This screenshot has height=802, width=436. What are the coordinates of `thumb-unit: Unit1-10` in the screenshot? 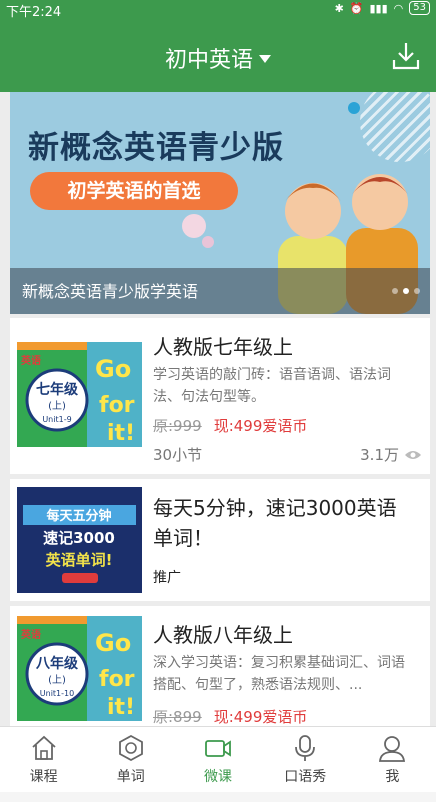 It's located at (57, 693).